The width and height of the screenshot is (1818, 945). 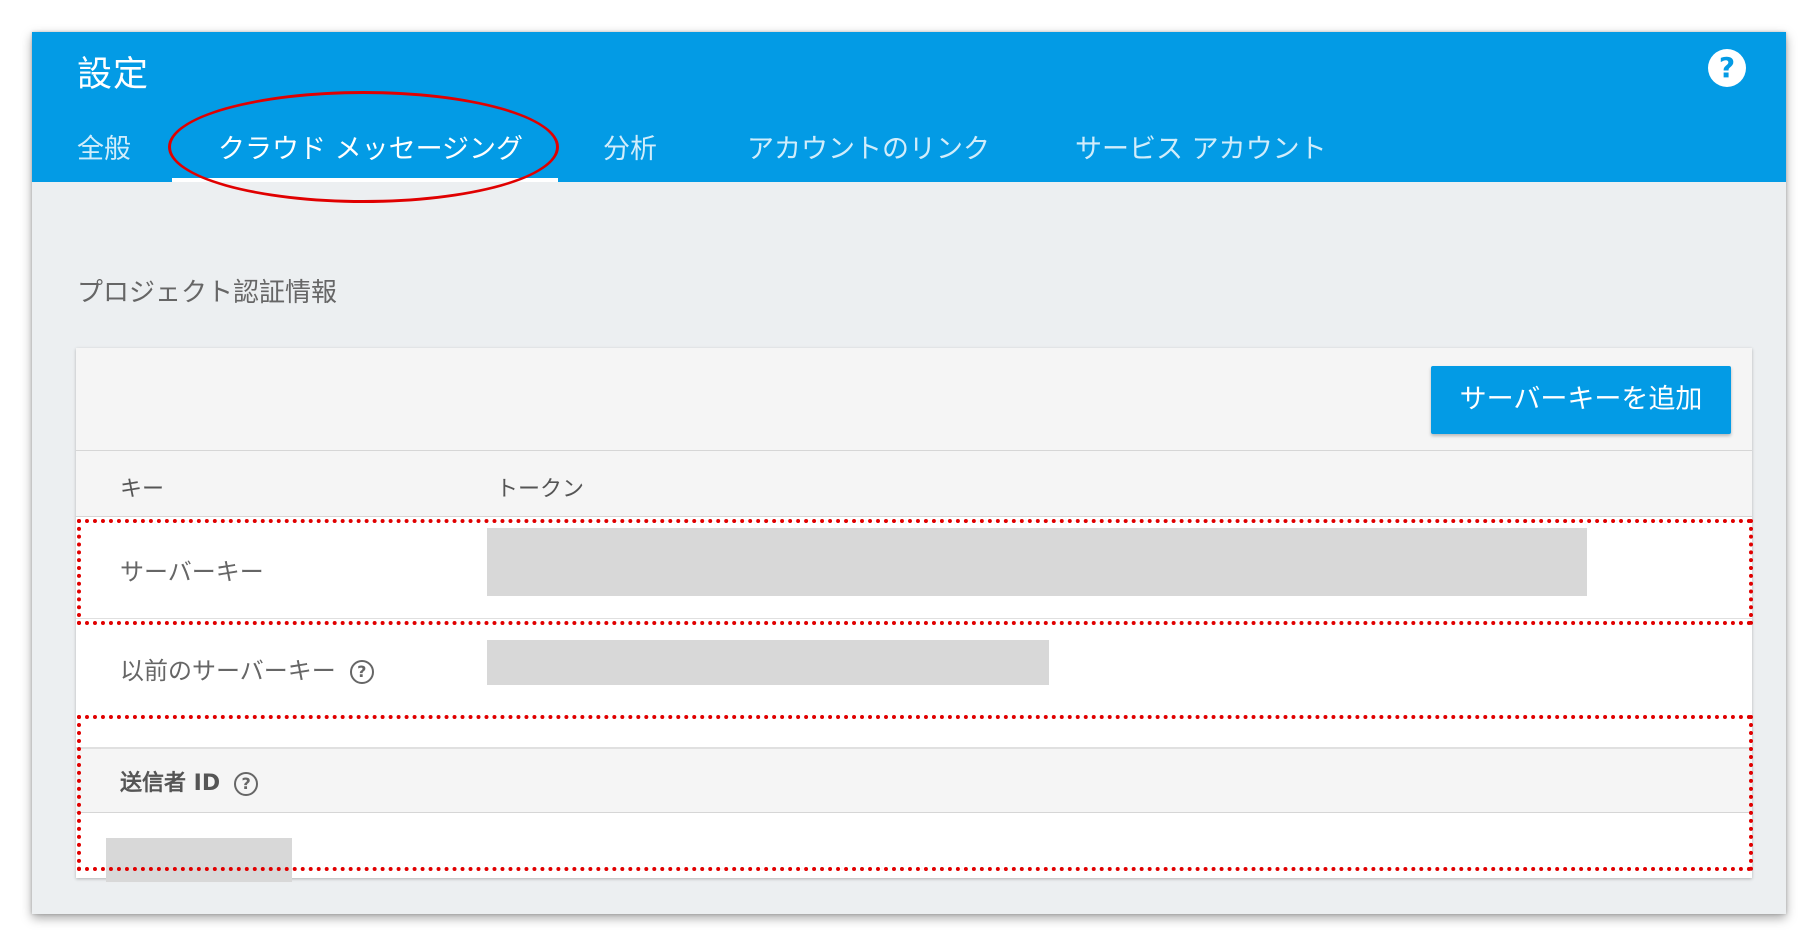 I want to click on table-row: サーバーキー, so click(x=914, y=568).